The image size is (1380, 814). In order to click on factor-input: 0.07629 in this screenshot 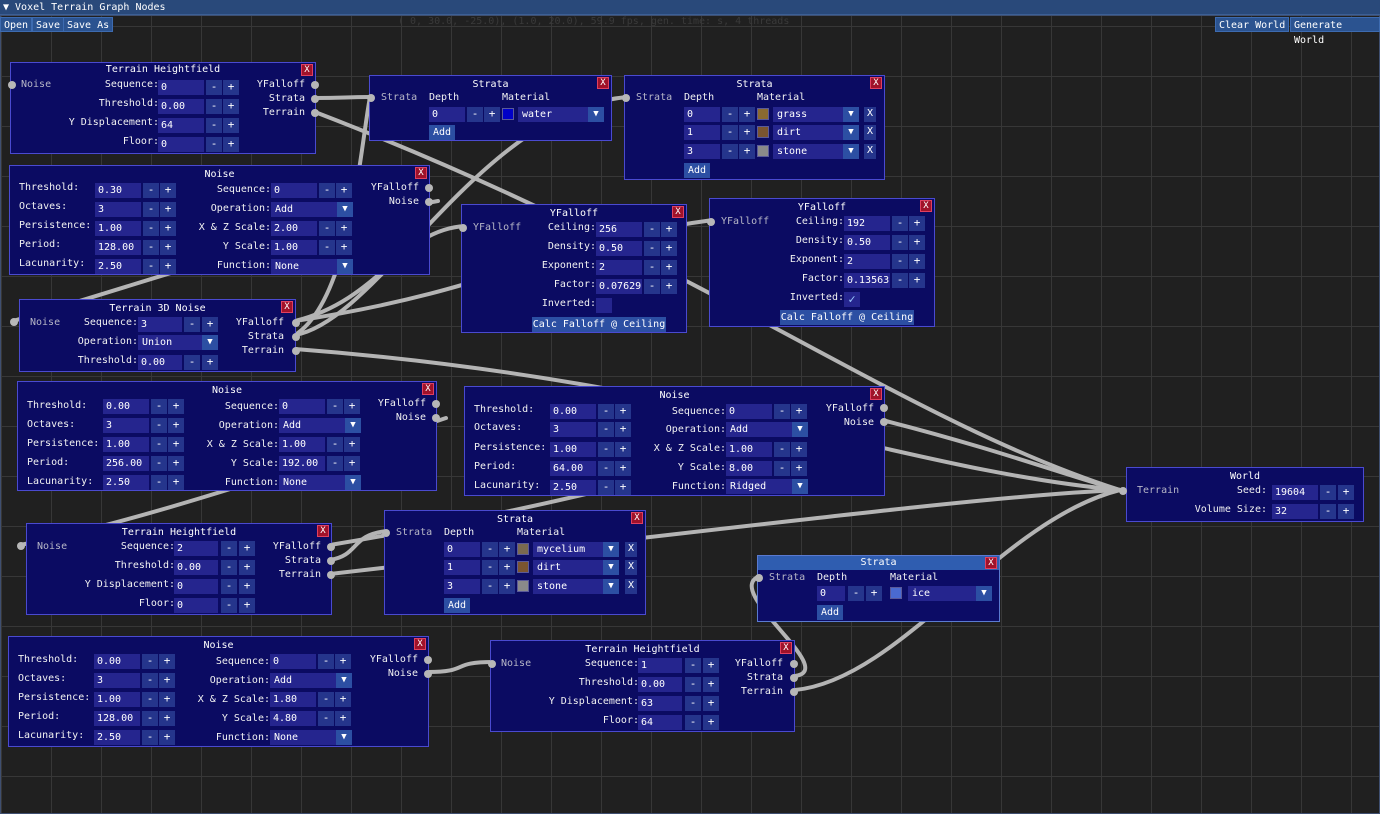, I will do `click(619, 286)`.